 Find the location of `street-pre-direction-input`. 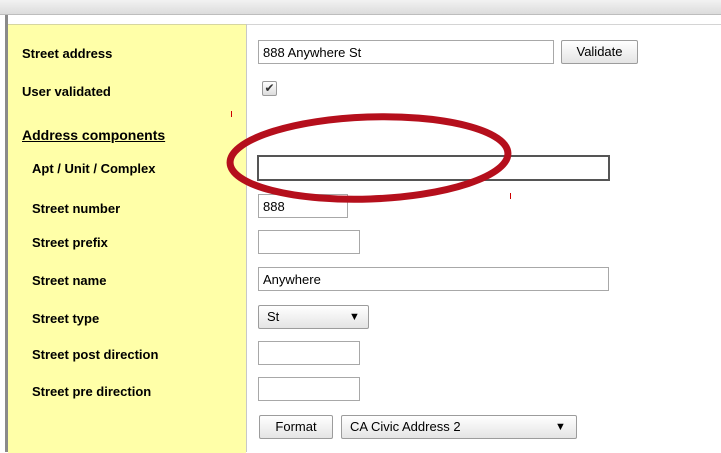

street-pre-direction-input is located at coordinates (309, 389).